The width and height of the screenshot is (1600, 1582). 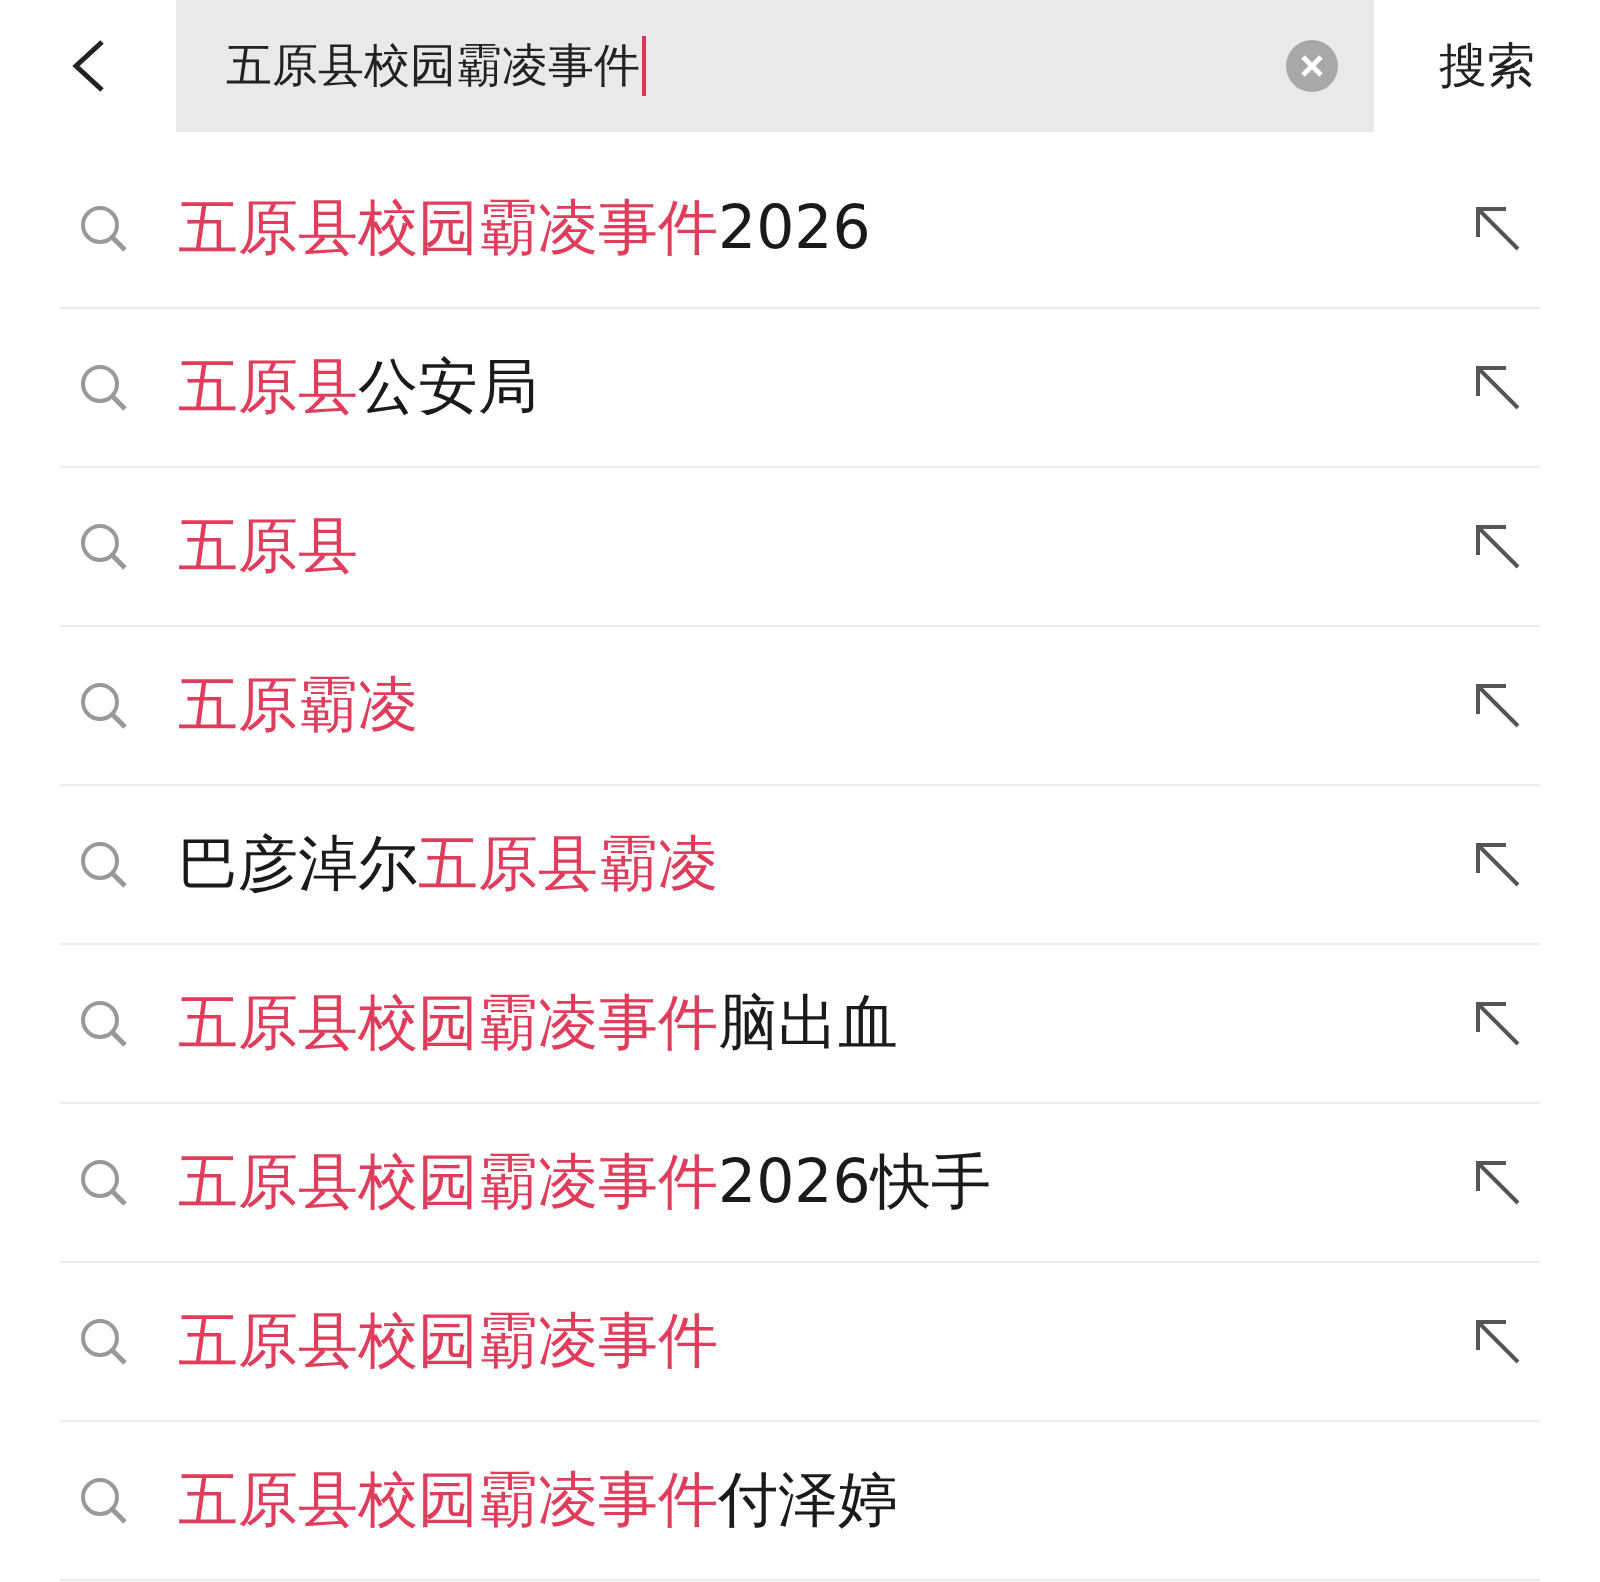 I want to click on suggestion-item: 五原县校园霸凌事件, so click(x=800, y=1342).